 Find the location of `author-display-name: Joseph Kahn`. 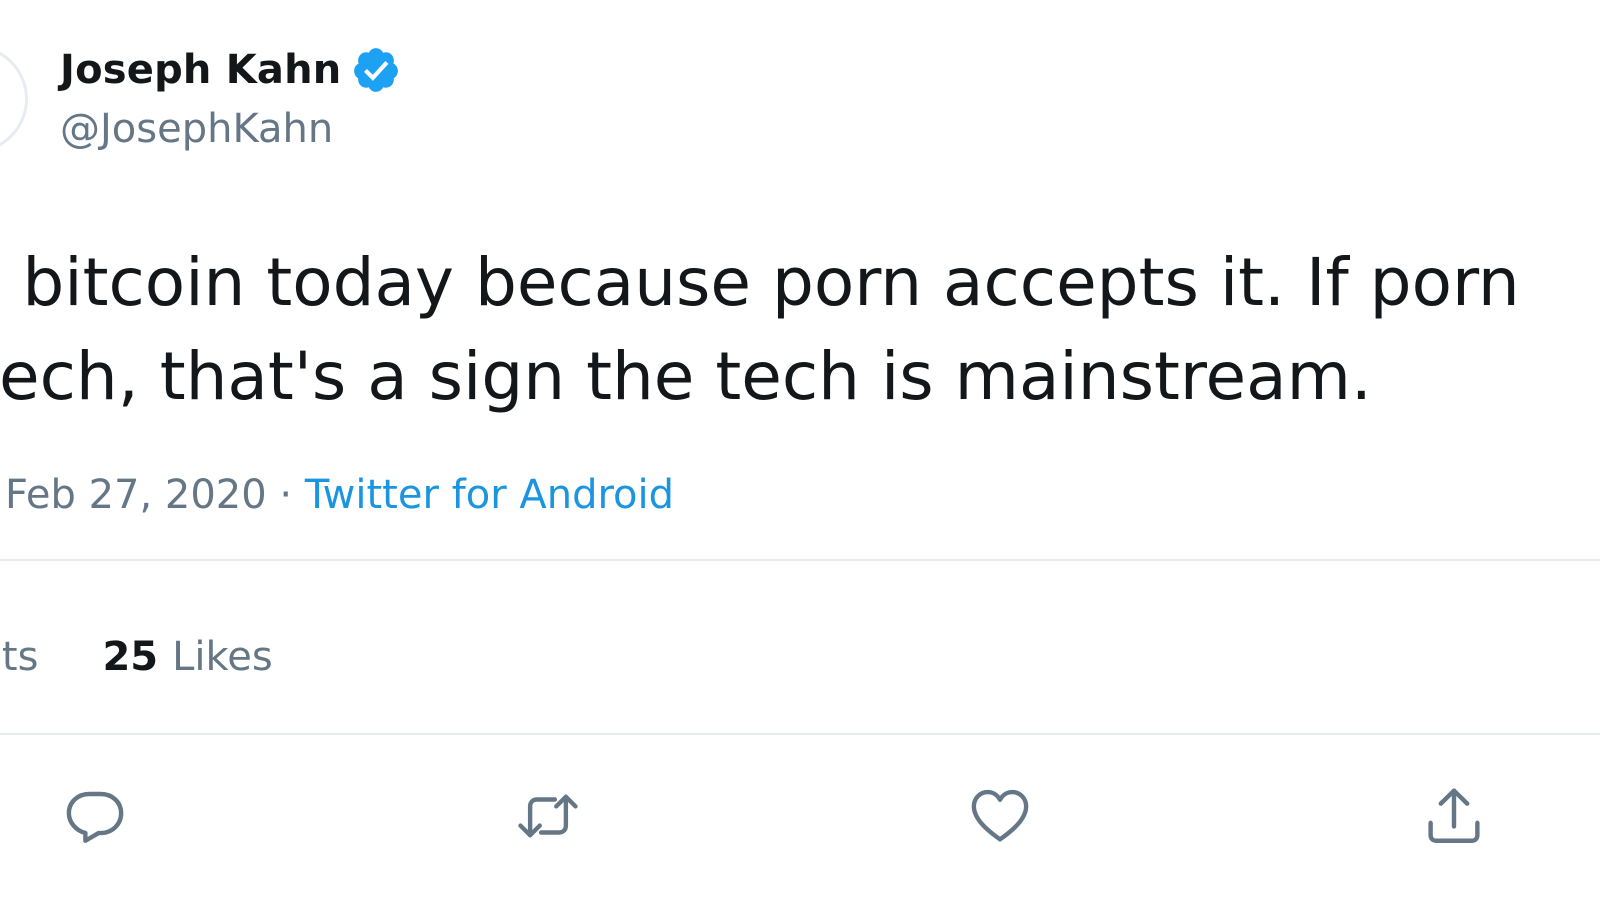

author-display-name: Joseph Kahn is located at coordinates (200, 70).